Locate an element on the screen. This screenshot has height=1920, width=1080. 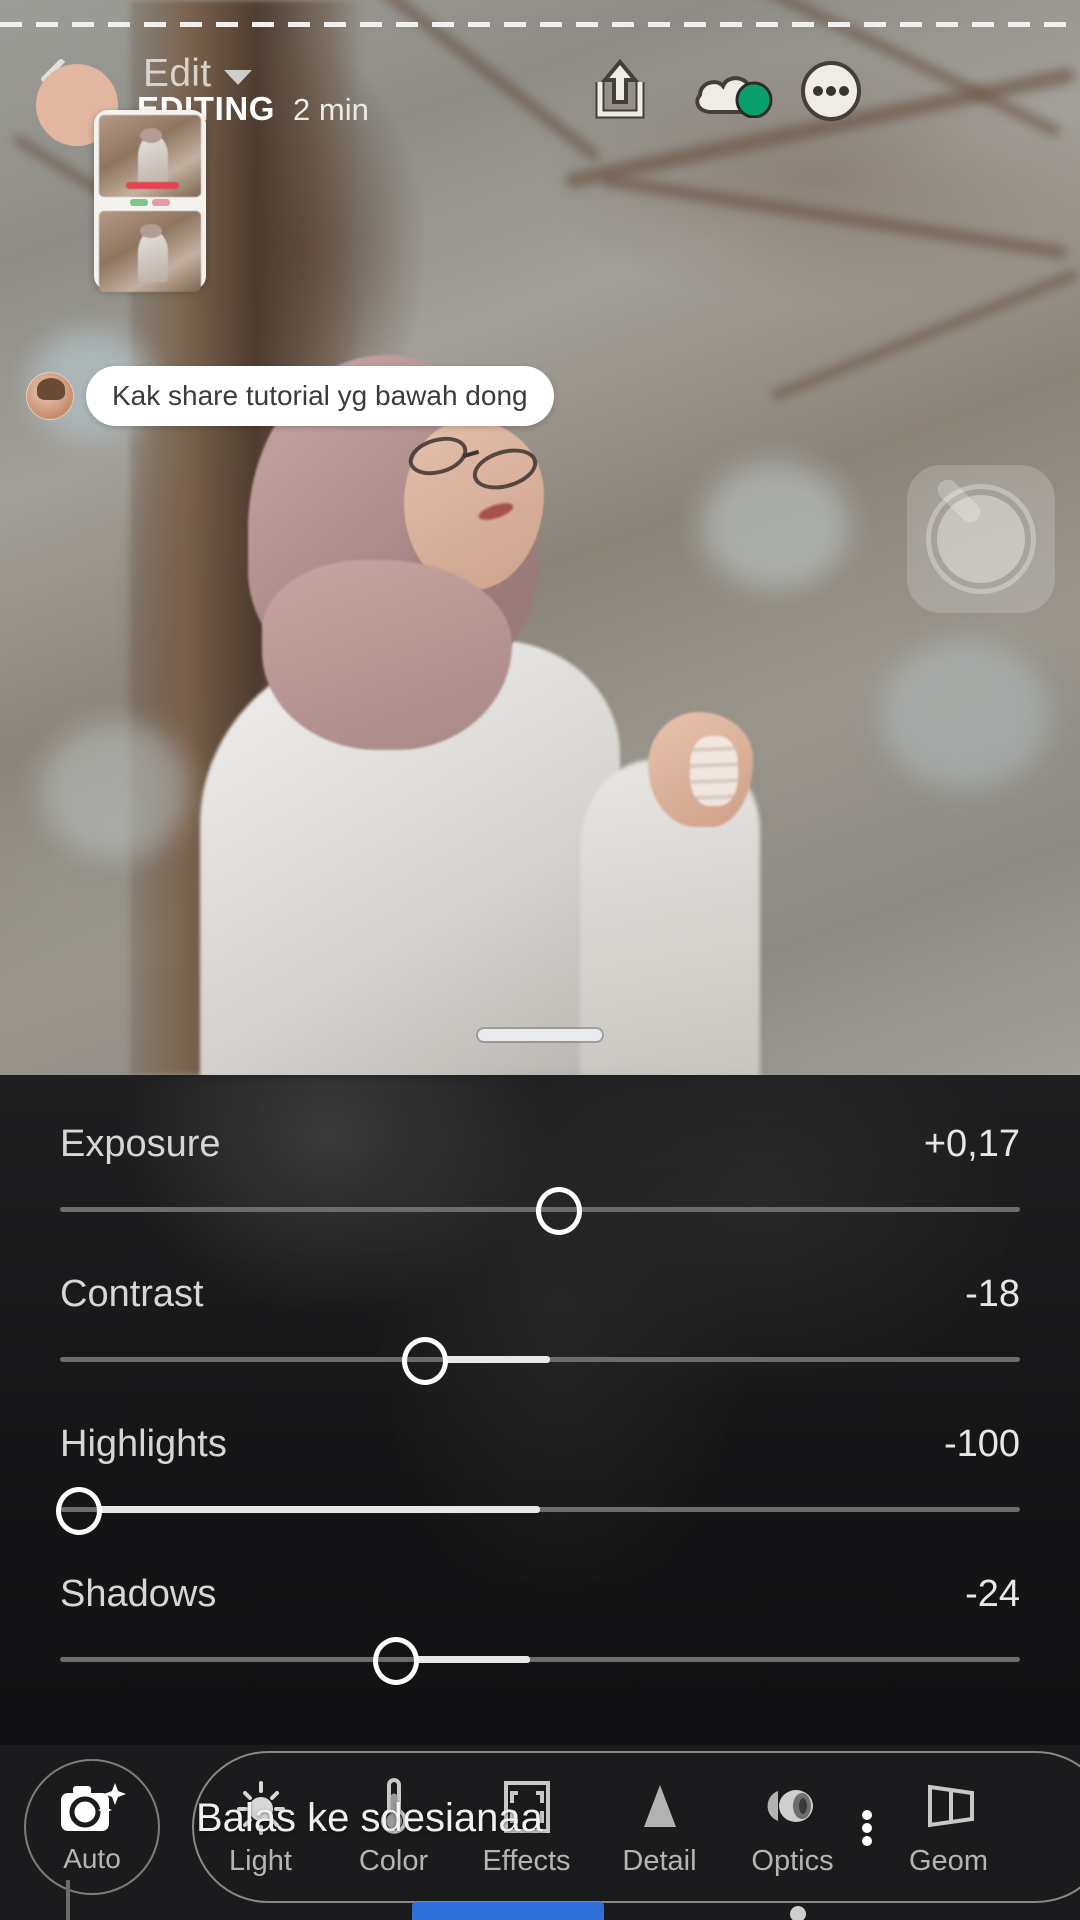
slider-label: Shadows is located at coordinates (138, 1594).